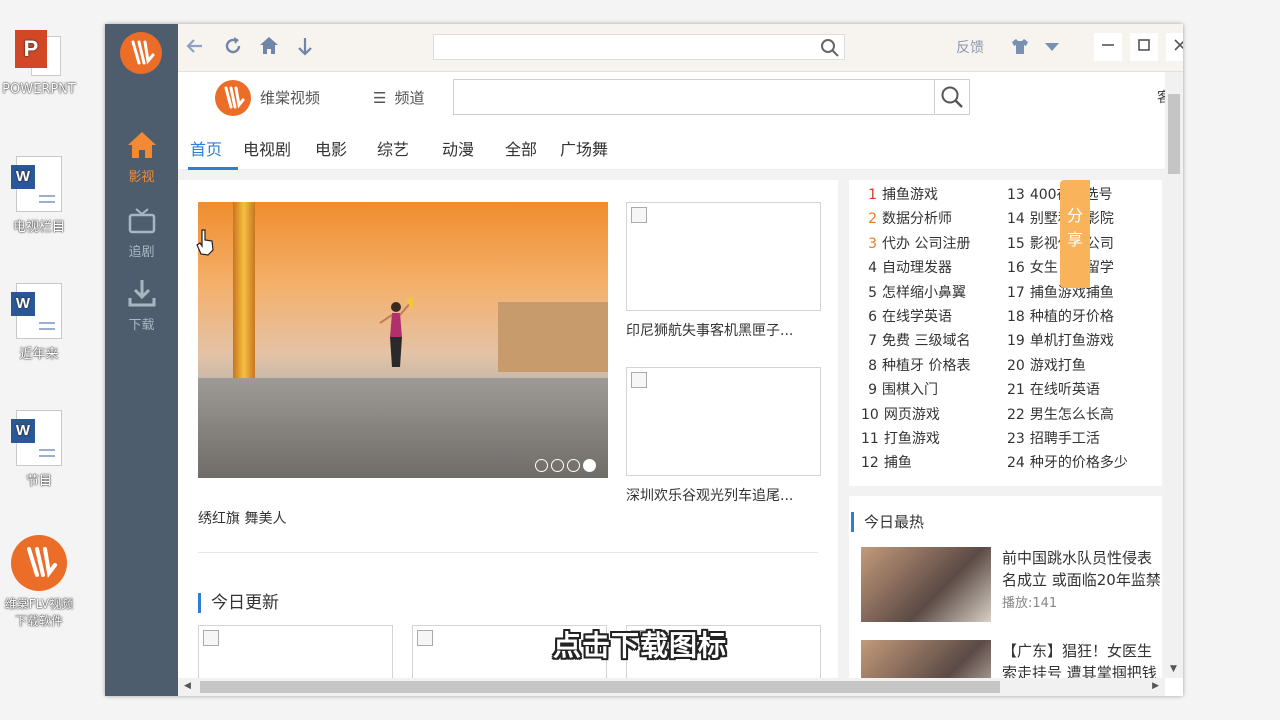  I want to click on address-bar, so click(639, 47).